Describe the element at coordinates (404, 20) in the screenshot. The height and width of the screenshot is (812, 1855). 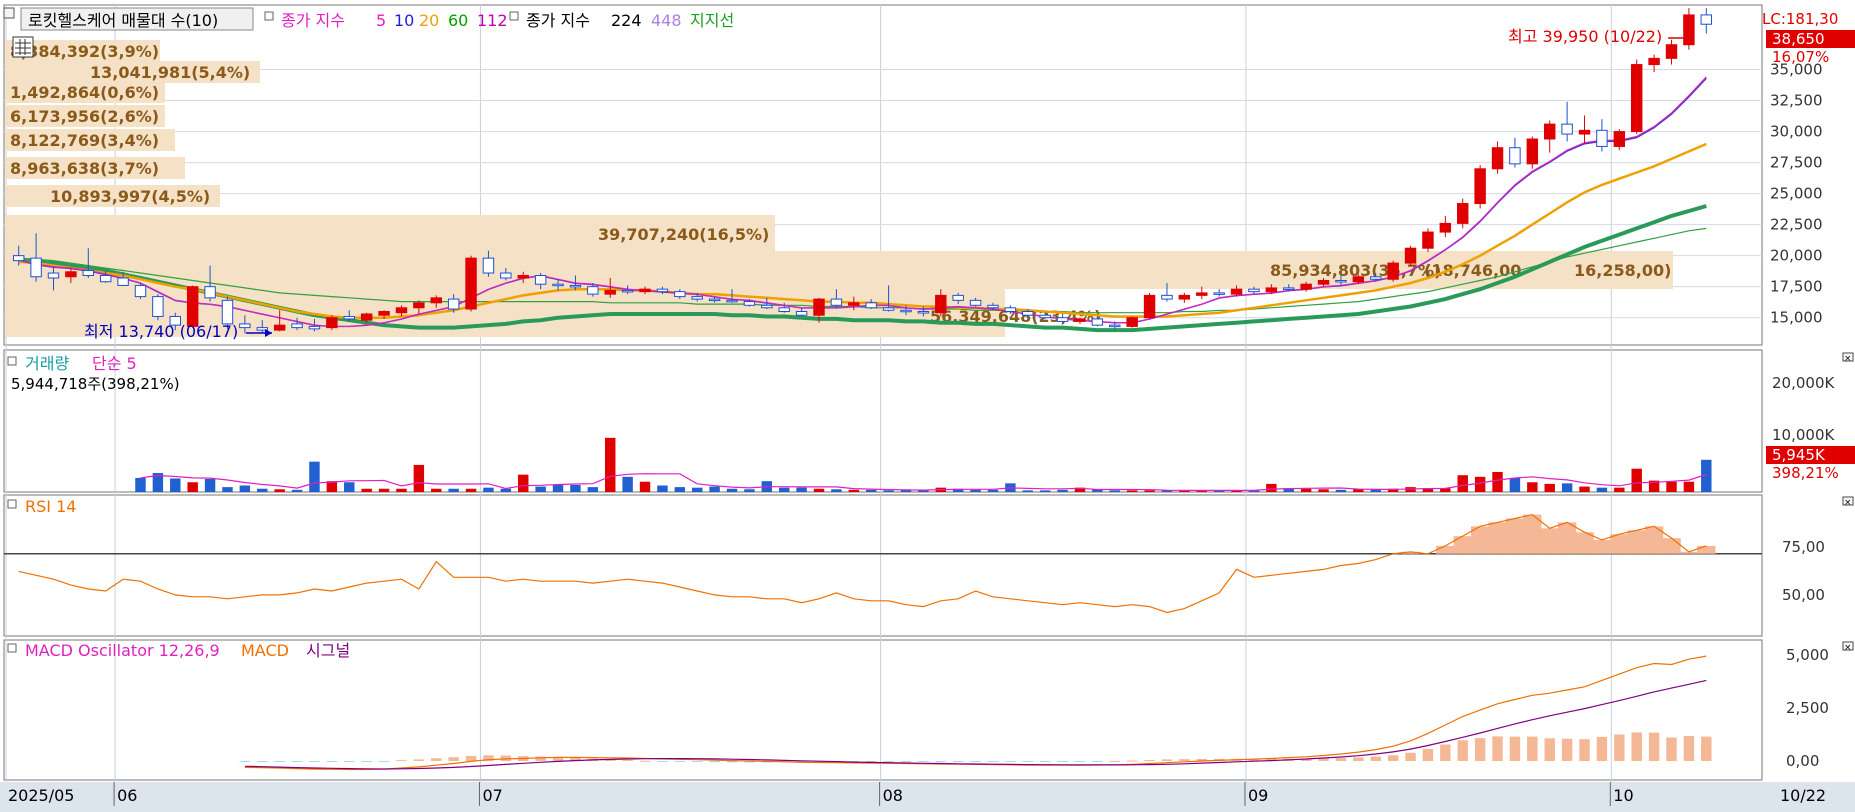
I see `ma-period-10: 10` at that location.